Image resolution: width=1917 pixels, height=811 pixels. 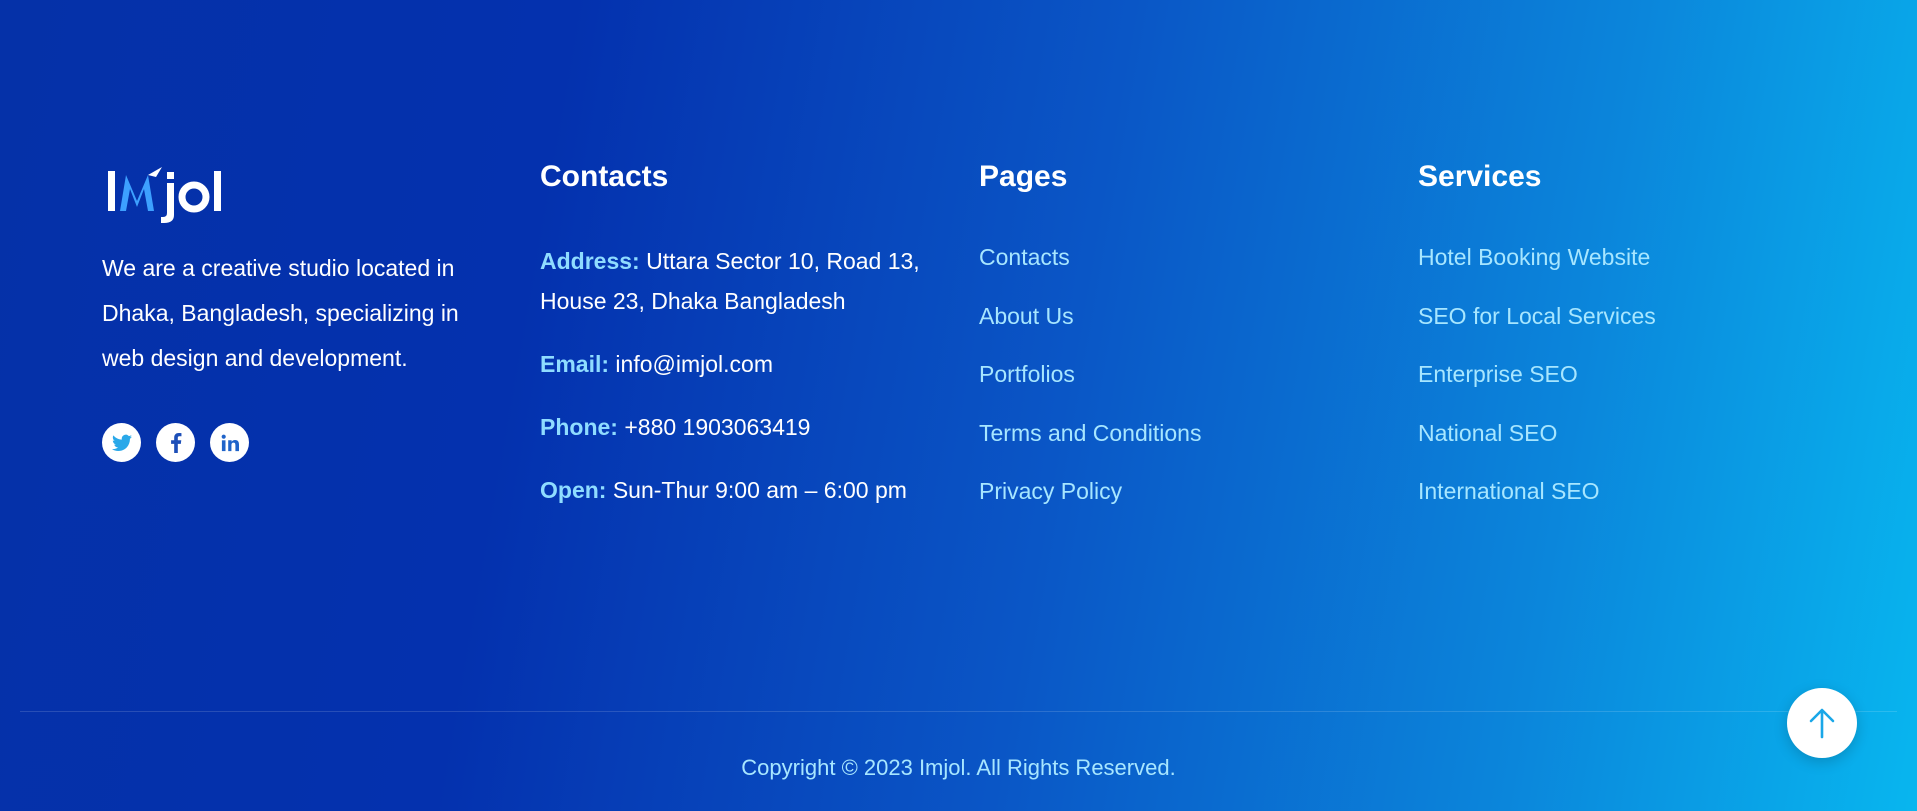 What do you see at coordinates (1090, 445) in the screenshot?
I see `page-link-terms: Terms and Conditions` at bounding box center [1090, 445].